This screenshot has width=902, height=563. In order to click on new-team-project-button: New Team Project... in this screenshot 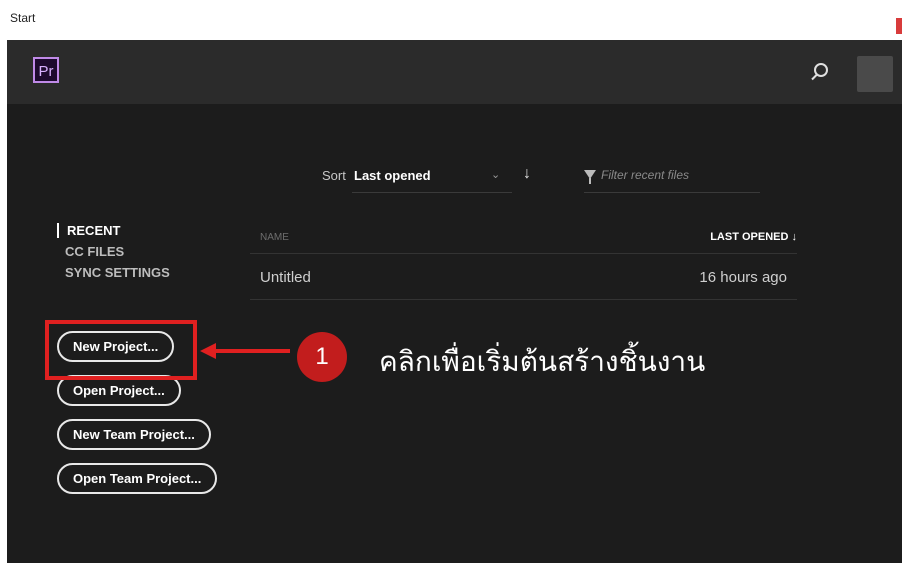, I will do `click(134, 434)`.